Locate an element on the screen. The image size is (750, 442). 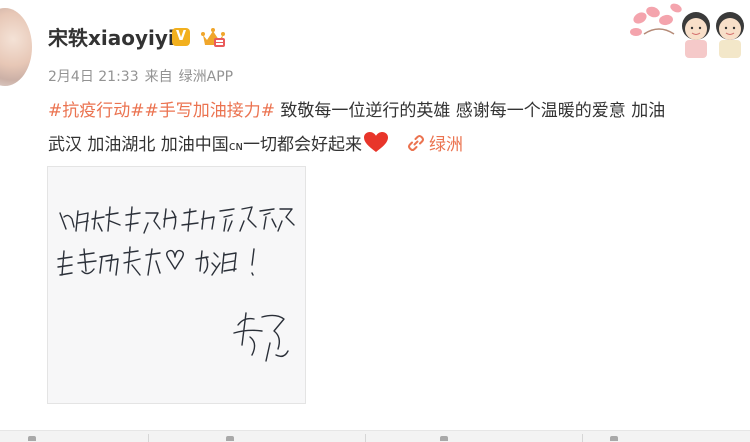
repost-icon is located at coordinates (32, 438).